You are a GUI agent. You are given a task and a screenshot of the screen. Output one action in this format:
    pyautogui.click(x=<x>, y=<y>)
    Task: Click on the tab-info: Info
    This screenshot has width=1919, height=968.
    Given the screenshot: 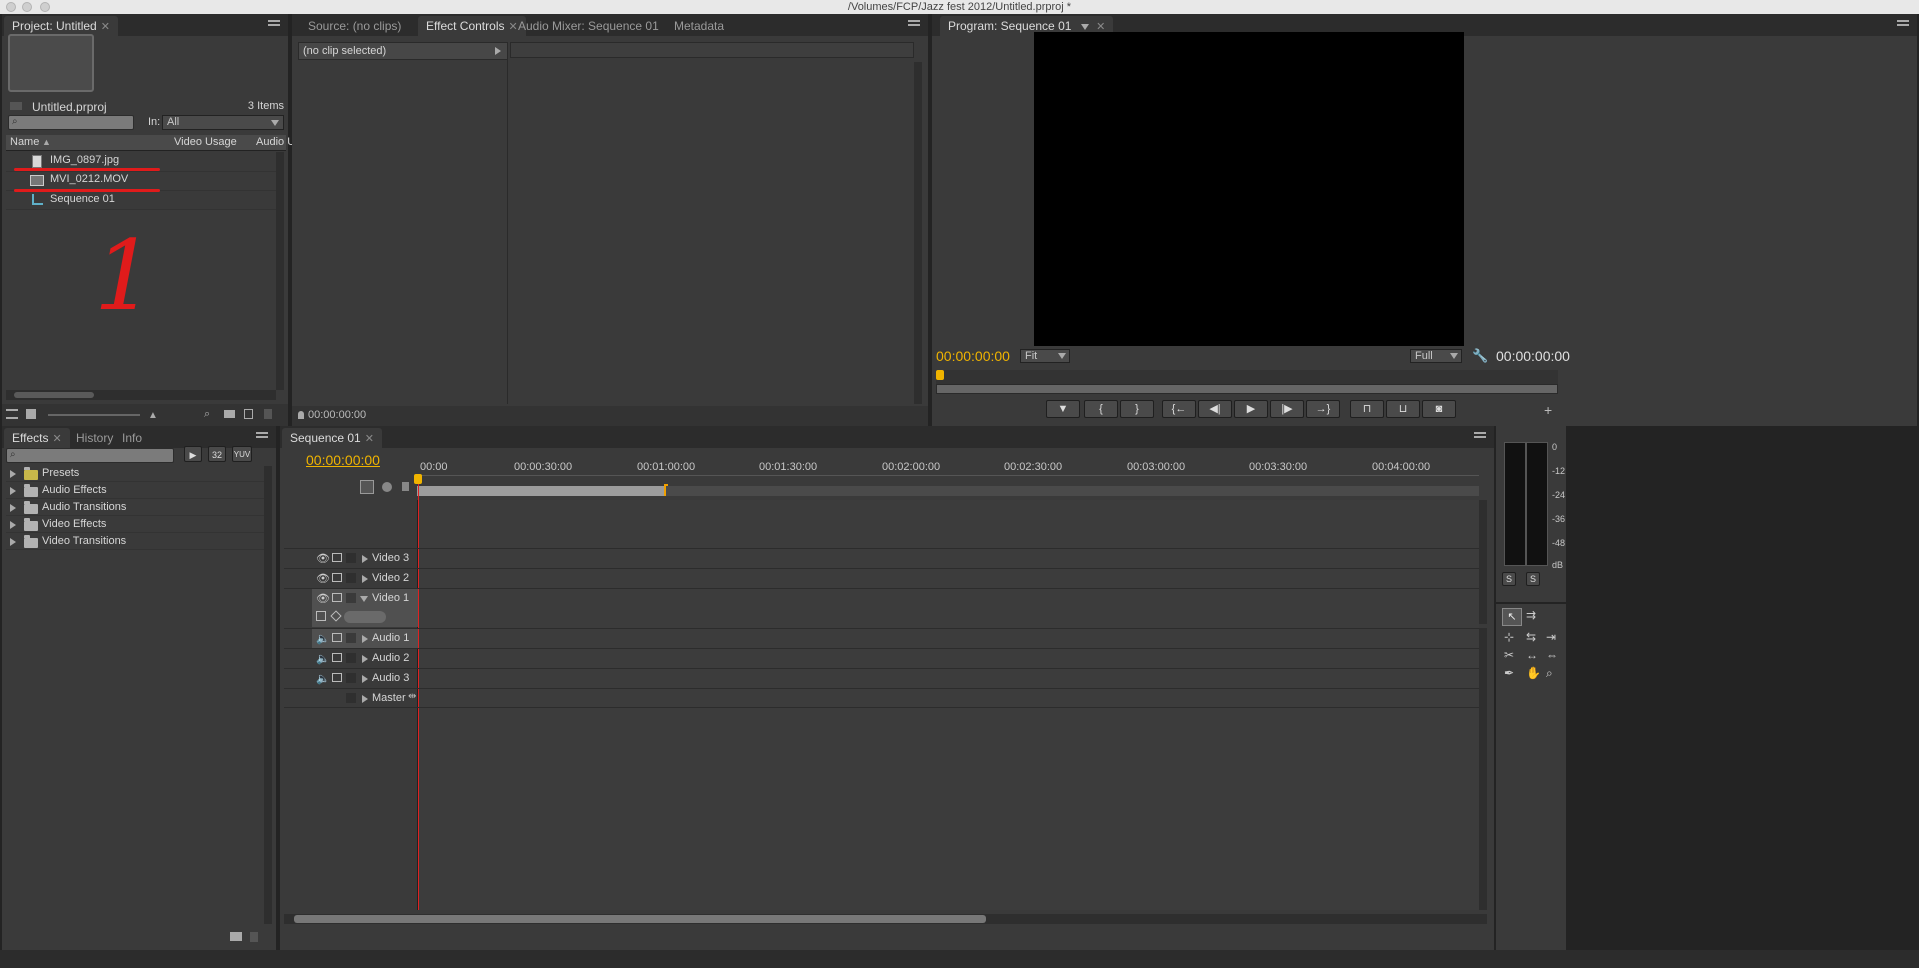 What is the action you would take?
    pyautogui.click(x=132, y=438)
    